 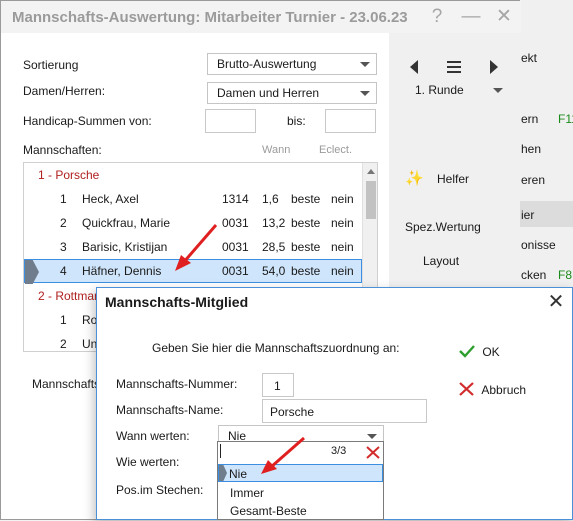 What do you see at coordinates (504, 17) in the screenshot?
I see `close-button: ✕` at bounding box center [504, 17].